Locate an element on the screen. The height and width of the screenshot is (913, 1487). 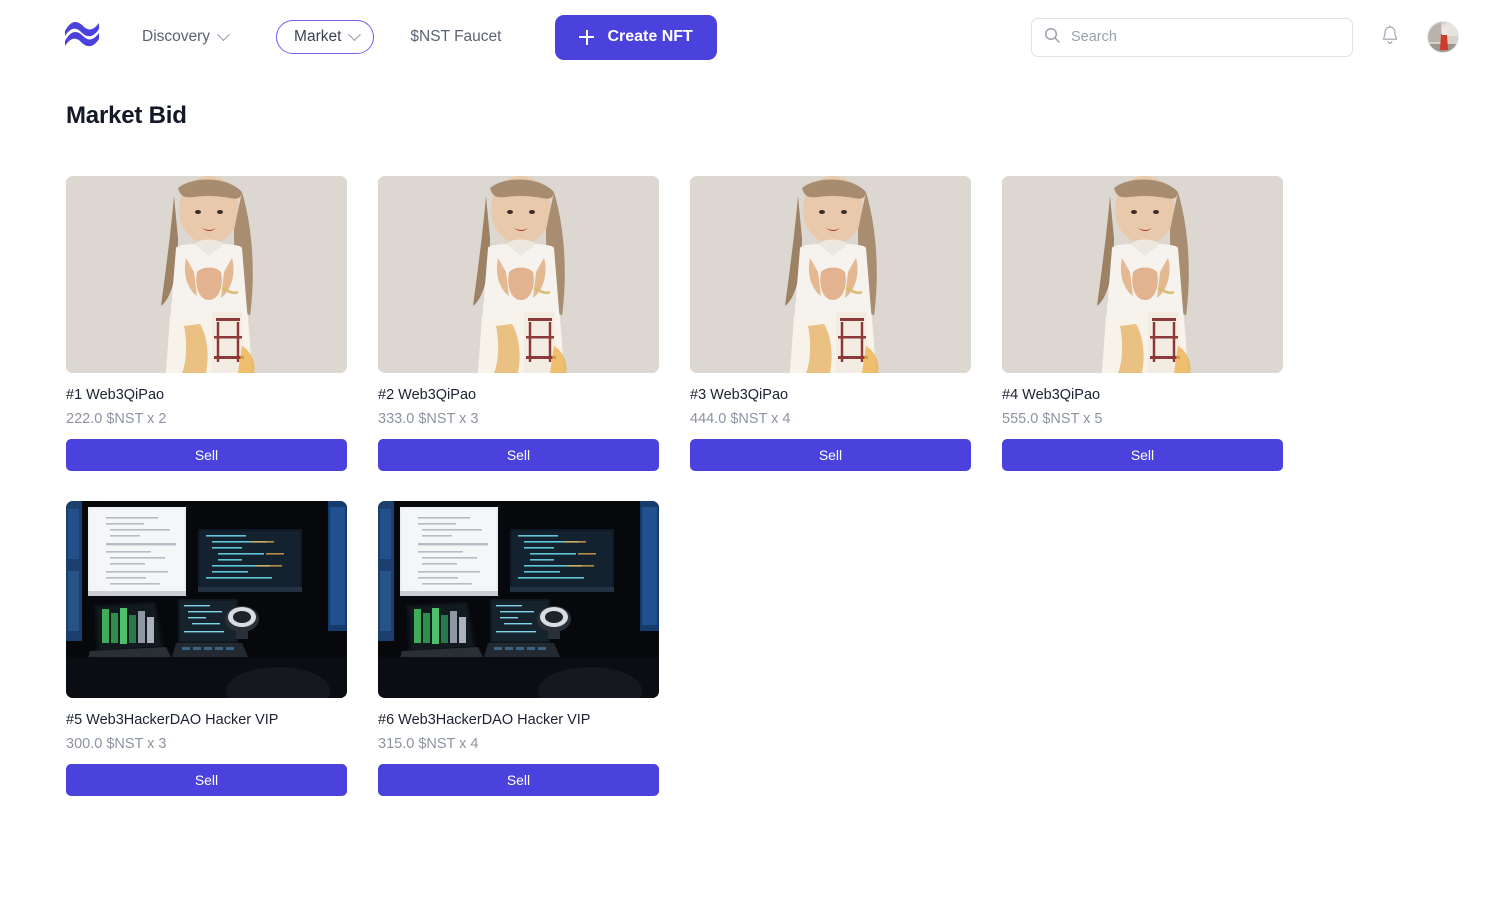
nft-card-title: #4 Web3QiPao is located at coordinates (1051, 395).